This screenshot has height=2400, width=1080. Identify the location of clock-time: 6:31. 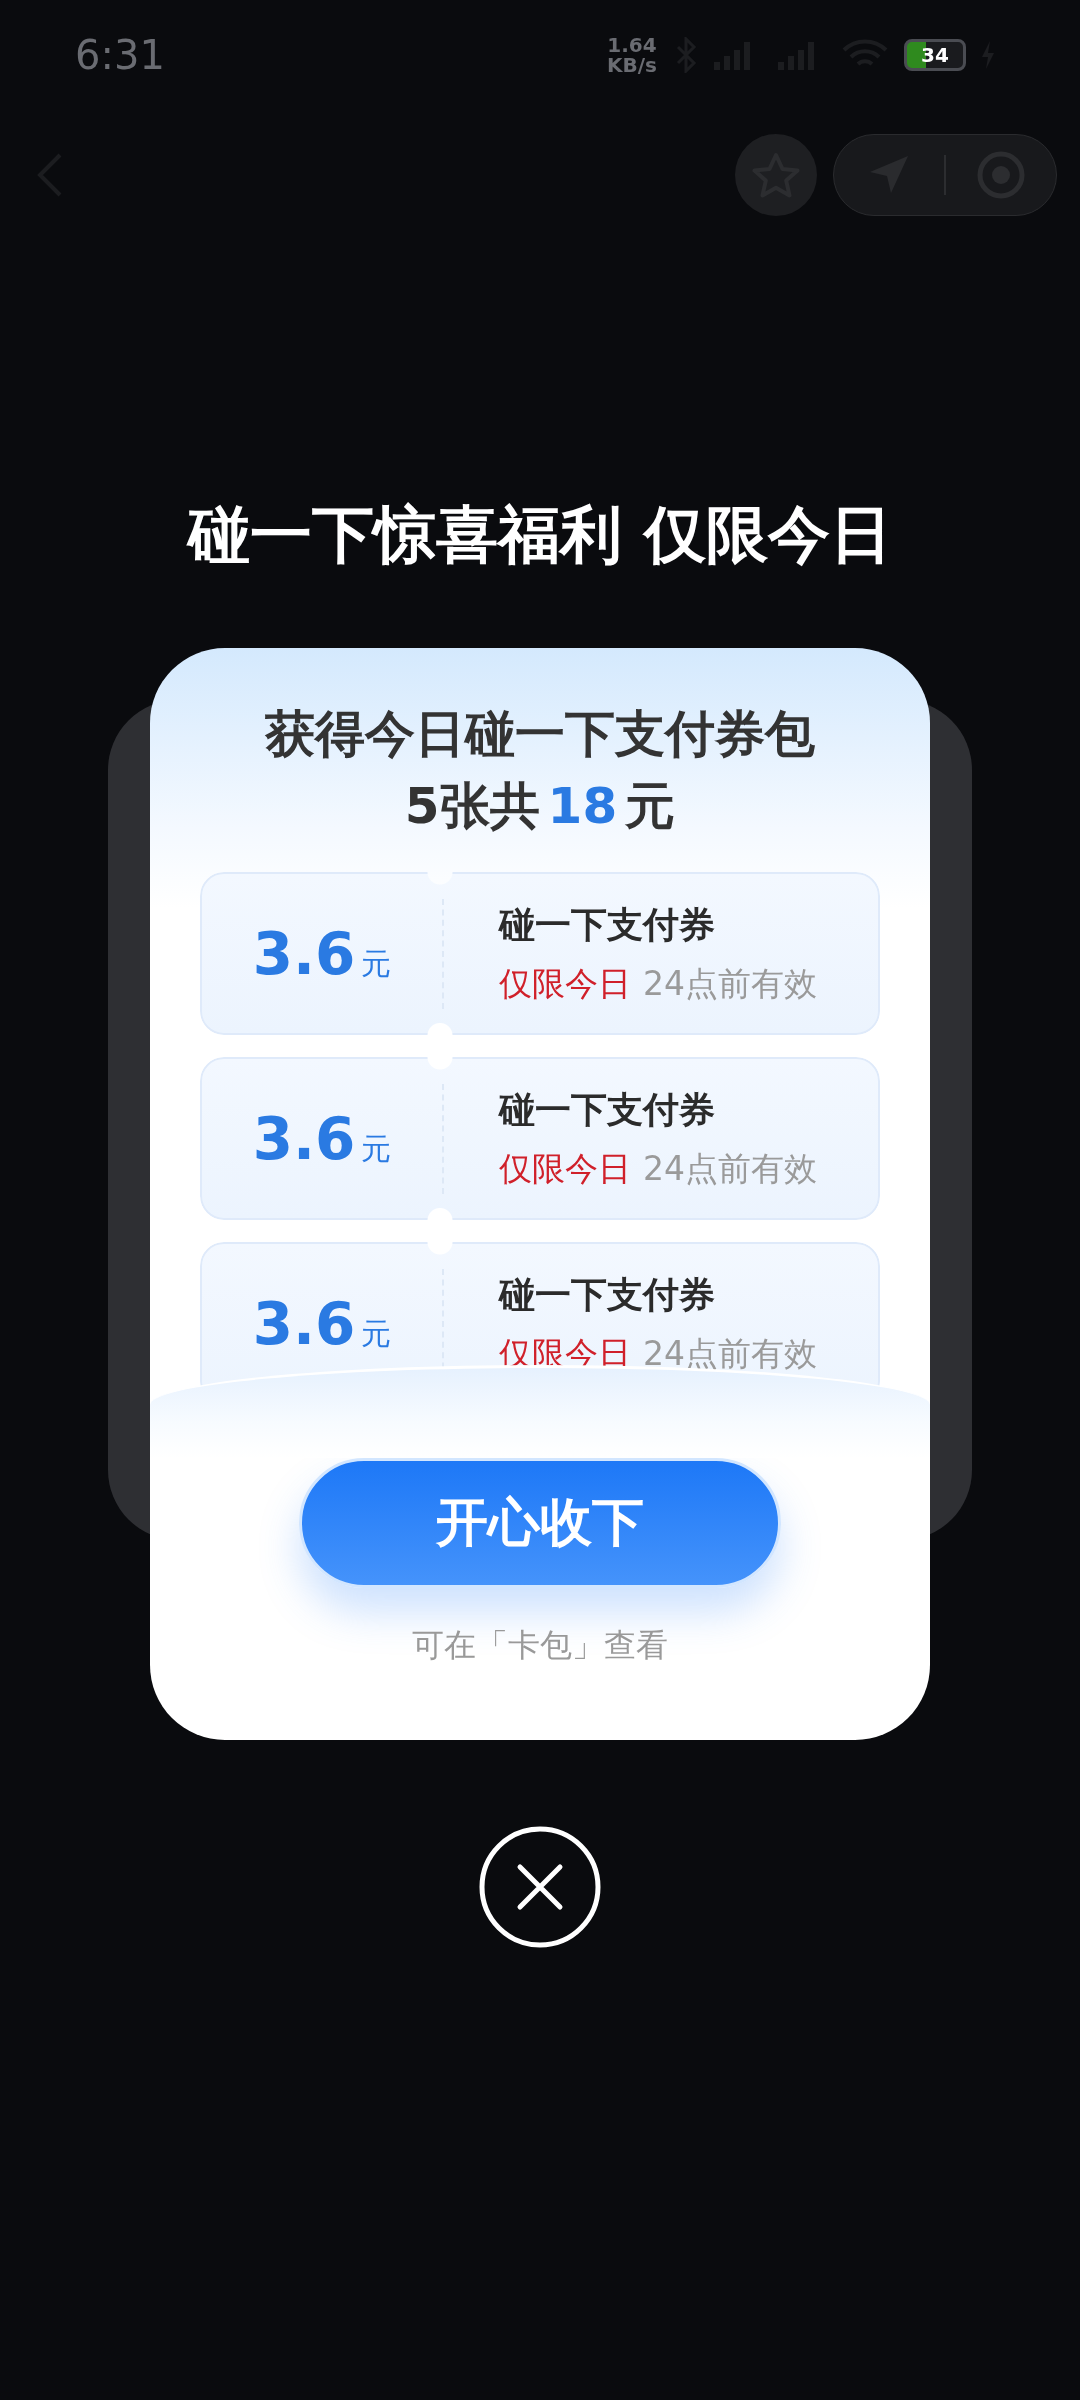
(120, 55).